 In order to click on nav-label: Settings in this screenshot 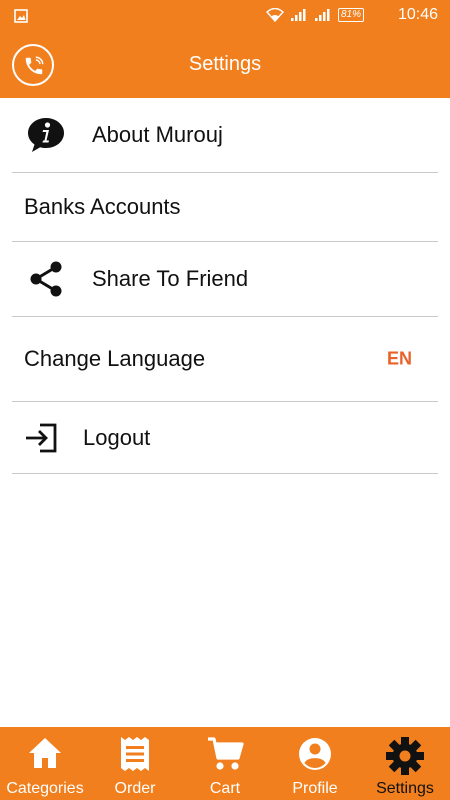, I will do `click(405, 788)`.